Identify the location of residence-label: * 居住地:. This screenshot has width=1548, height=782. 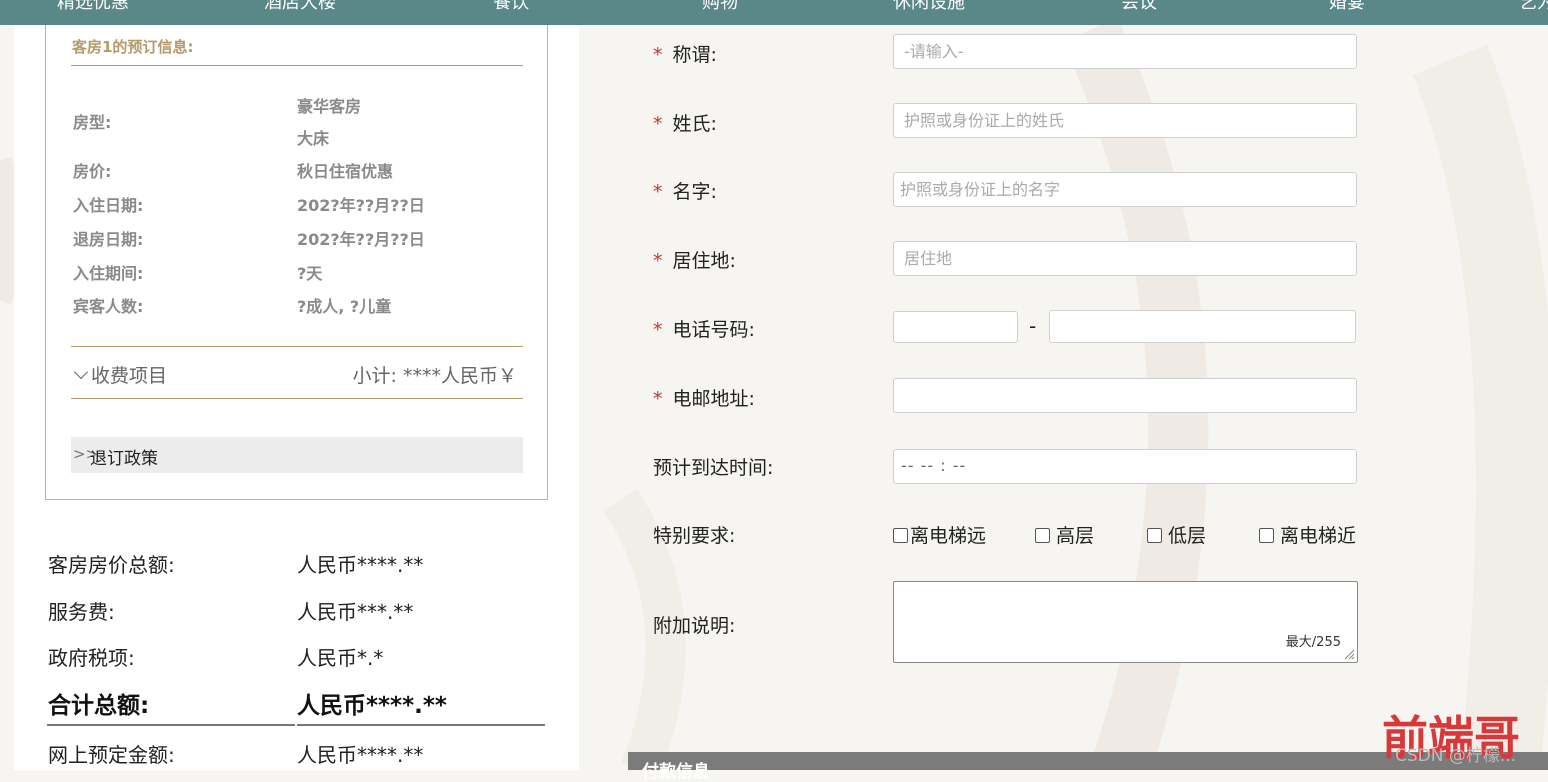
(694, 261).